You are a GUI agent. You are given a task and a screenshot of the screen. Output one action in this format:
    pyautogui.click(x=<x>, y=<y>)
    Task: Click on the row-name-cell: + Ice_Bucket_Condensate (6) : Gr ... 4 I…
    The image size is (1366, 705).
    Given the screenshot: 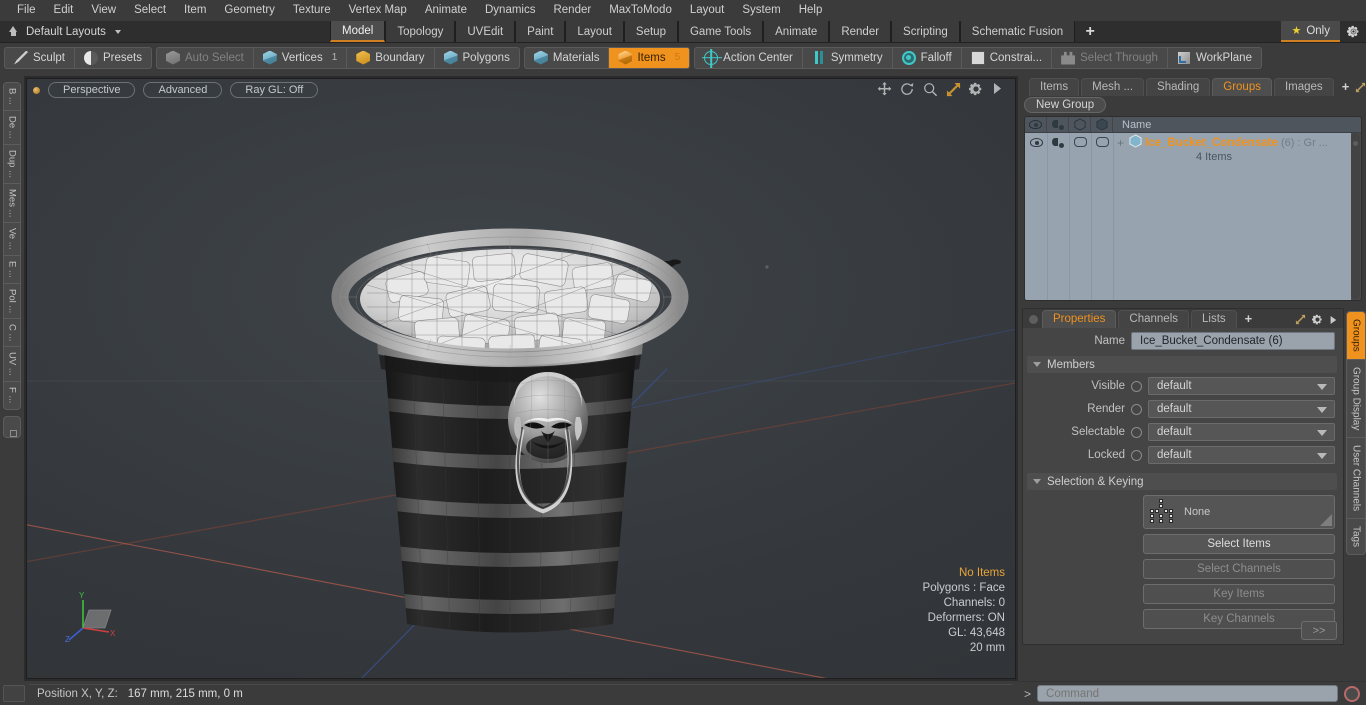 What is the action you would take?
    pyautogui.click(x=1232, y=148)
    